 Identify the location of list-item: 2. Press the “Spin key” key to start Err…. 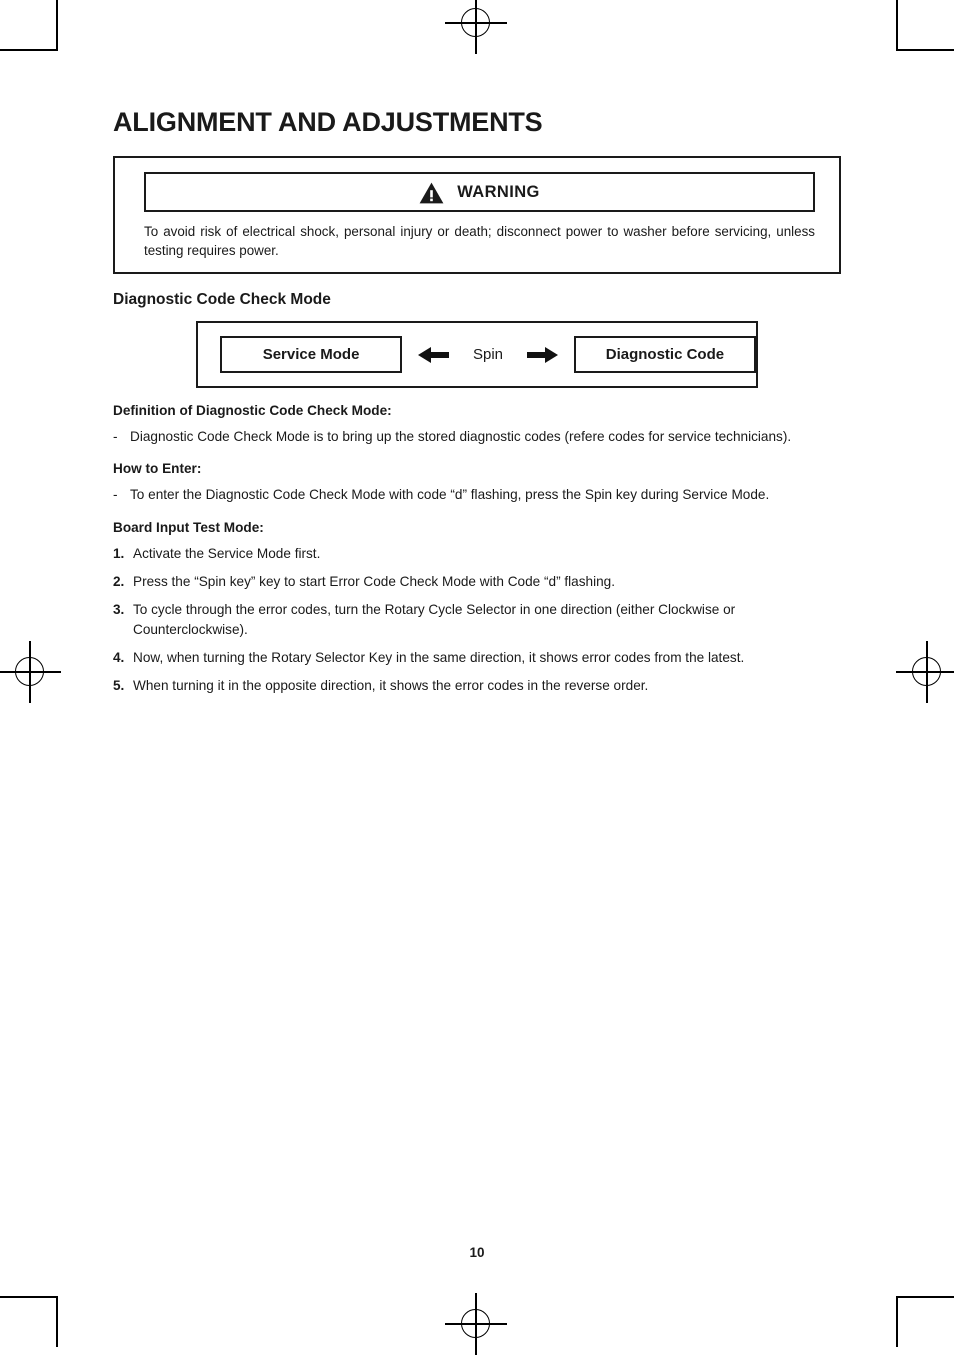
(477, 581).